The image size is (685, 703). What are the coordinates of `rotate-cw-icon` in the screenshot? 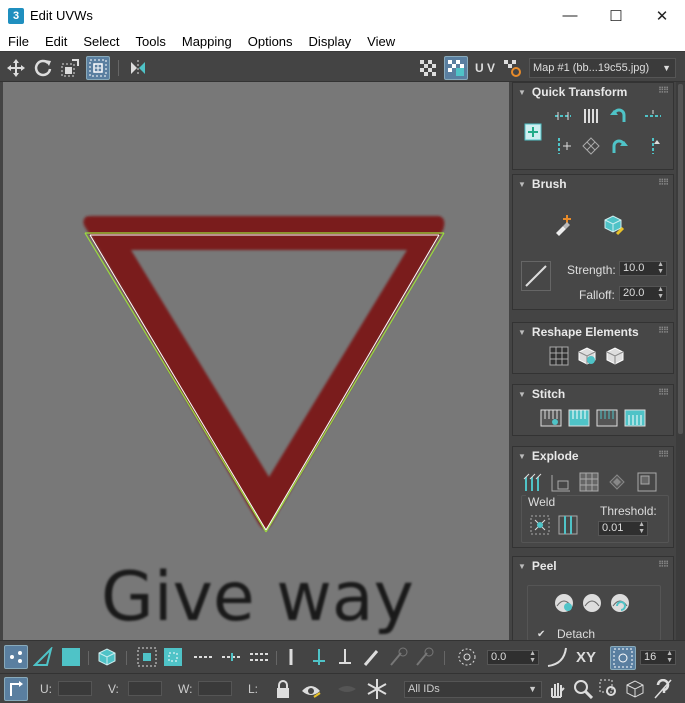 It's located at (619, 146).